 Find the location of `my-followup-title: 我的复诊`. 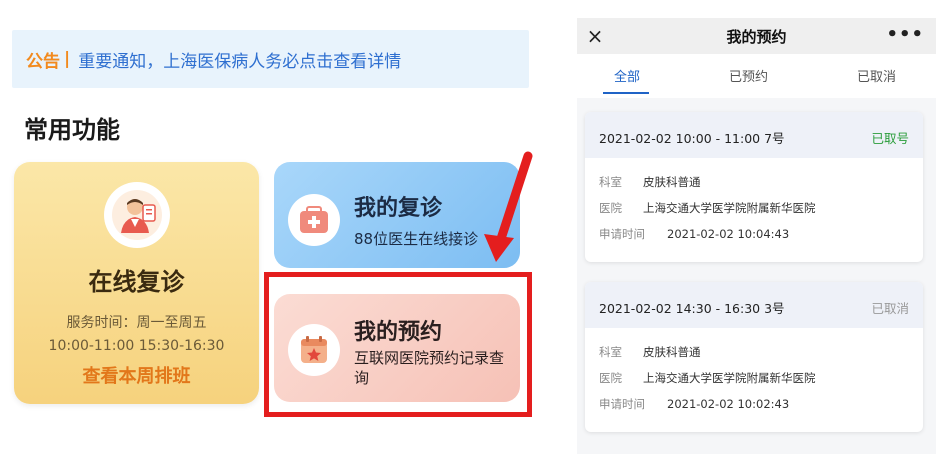

my-followup-title: 我的复诊 is located at coordinates (398, 208).